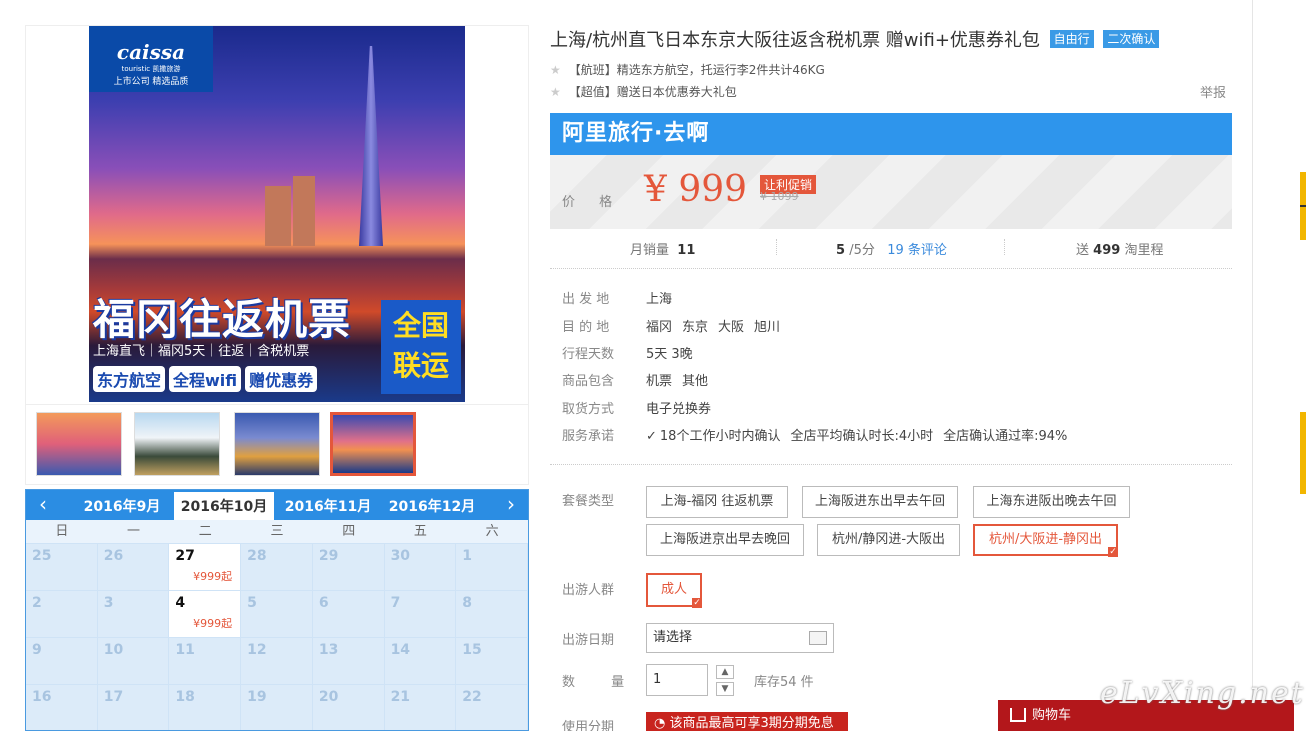  Describe the element at coordinates (62, 661) in the screenshot. I see `calendar-day: 9` at that location.